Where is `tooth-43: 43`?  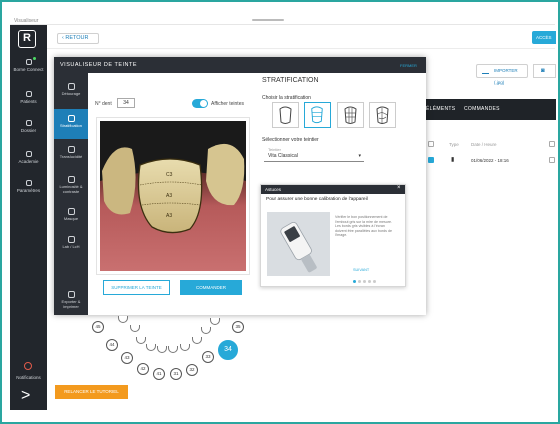 tooth-43: 43 is located at coordinates (127, 358).